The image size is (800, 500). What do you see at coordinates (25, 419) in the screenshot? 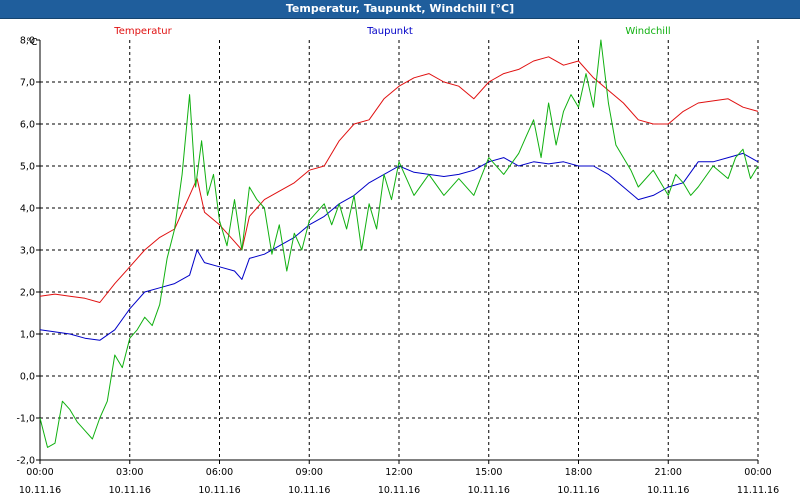
I see `y-tick-label: -1,0` at bounding box center [25, 419].